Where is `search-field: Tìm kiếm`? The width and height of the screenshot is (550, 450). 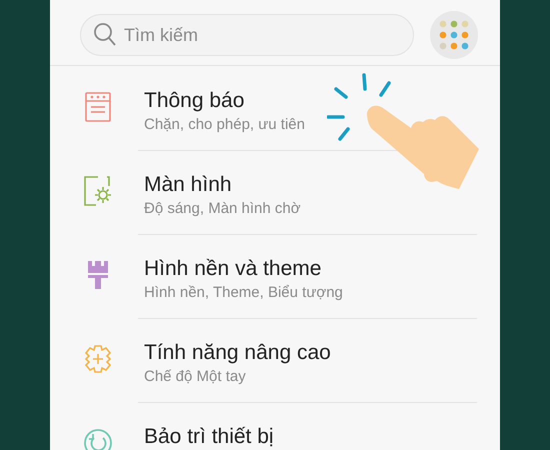
search-field: Tìm kiếm is located at coordinates (247, 35).